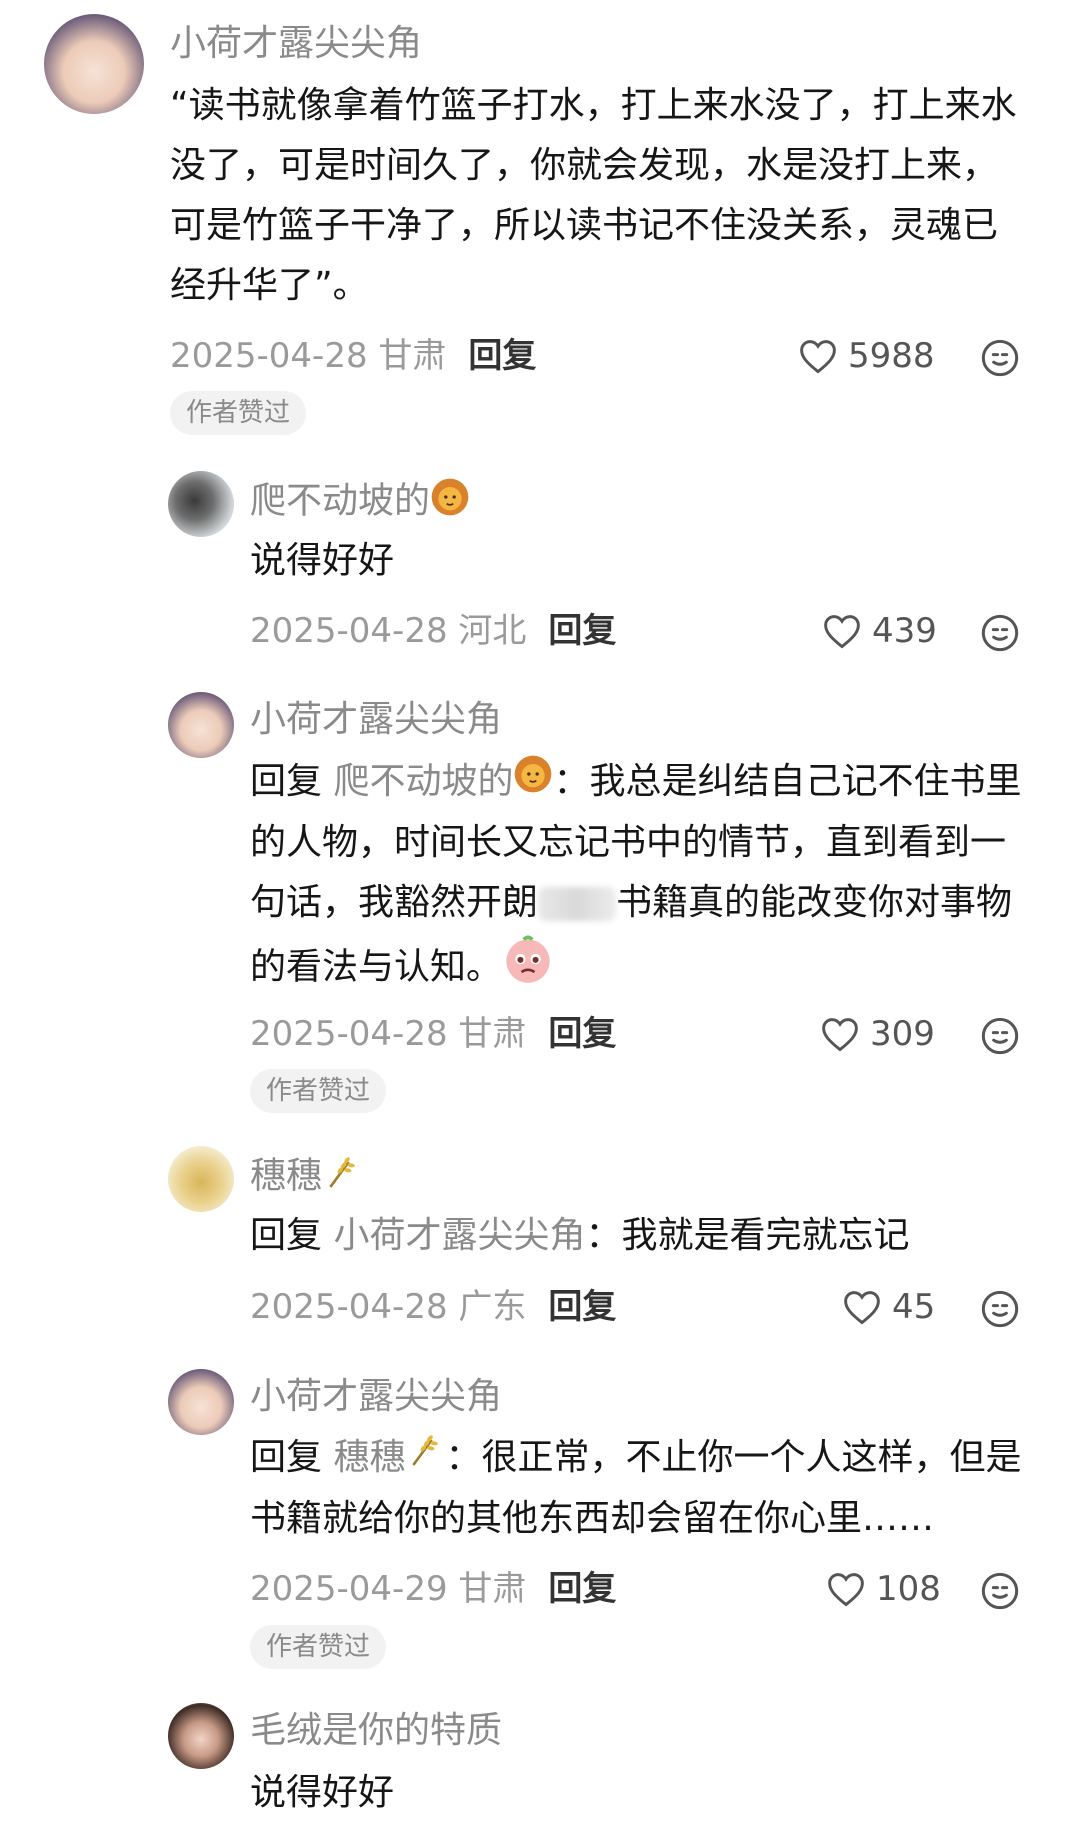 The height and width of the screenshot is (1845, 1080). I want to click on reply-author-name: 穗穗, so click(286, 1176).